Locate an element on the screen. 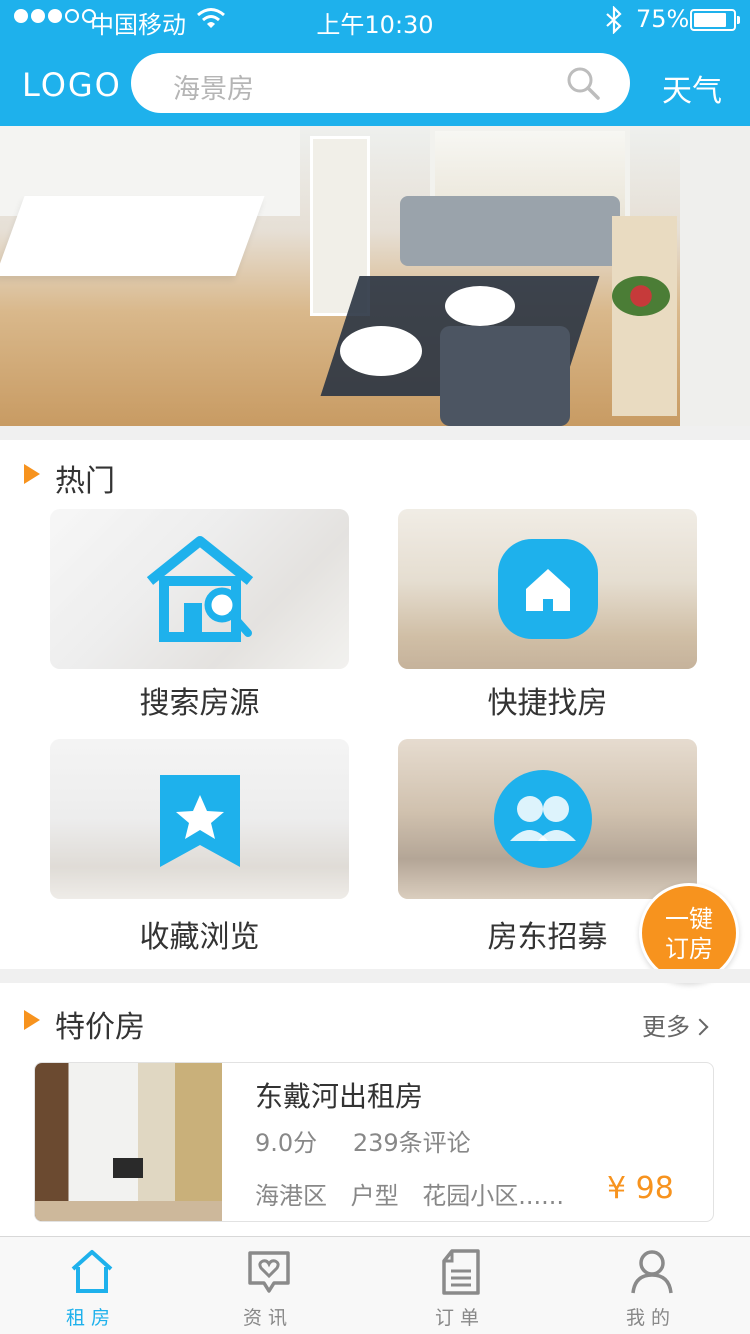  search-placeholder: 海景房 is located at coordinates (213, 89).